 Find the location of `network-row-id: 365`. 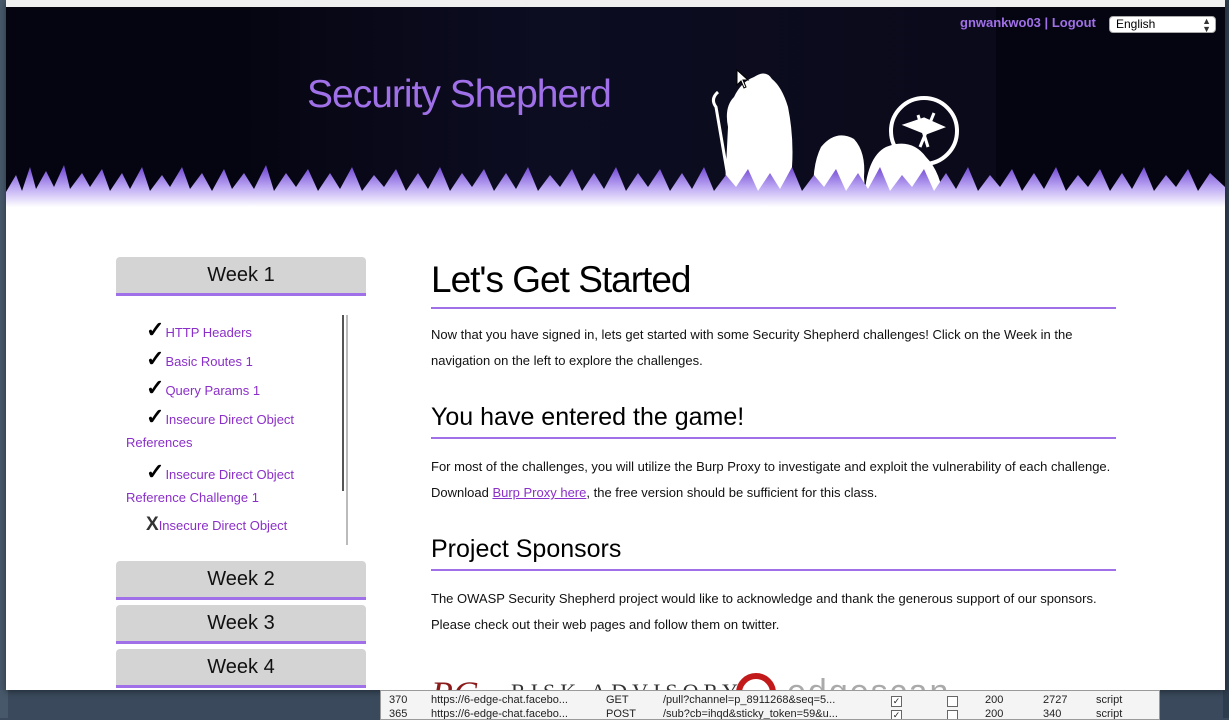

network-row-id: 365 is located at coordinates (398, 714).